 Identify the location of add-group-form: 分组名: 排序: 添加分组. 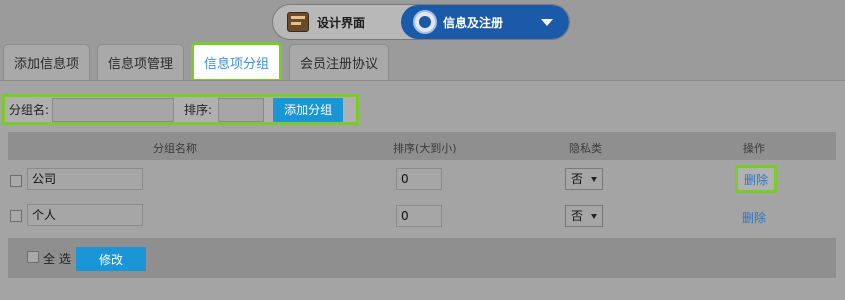
(180, 109).